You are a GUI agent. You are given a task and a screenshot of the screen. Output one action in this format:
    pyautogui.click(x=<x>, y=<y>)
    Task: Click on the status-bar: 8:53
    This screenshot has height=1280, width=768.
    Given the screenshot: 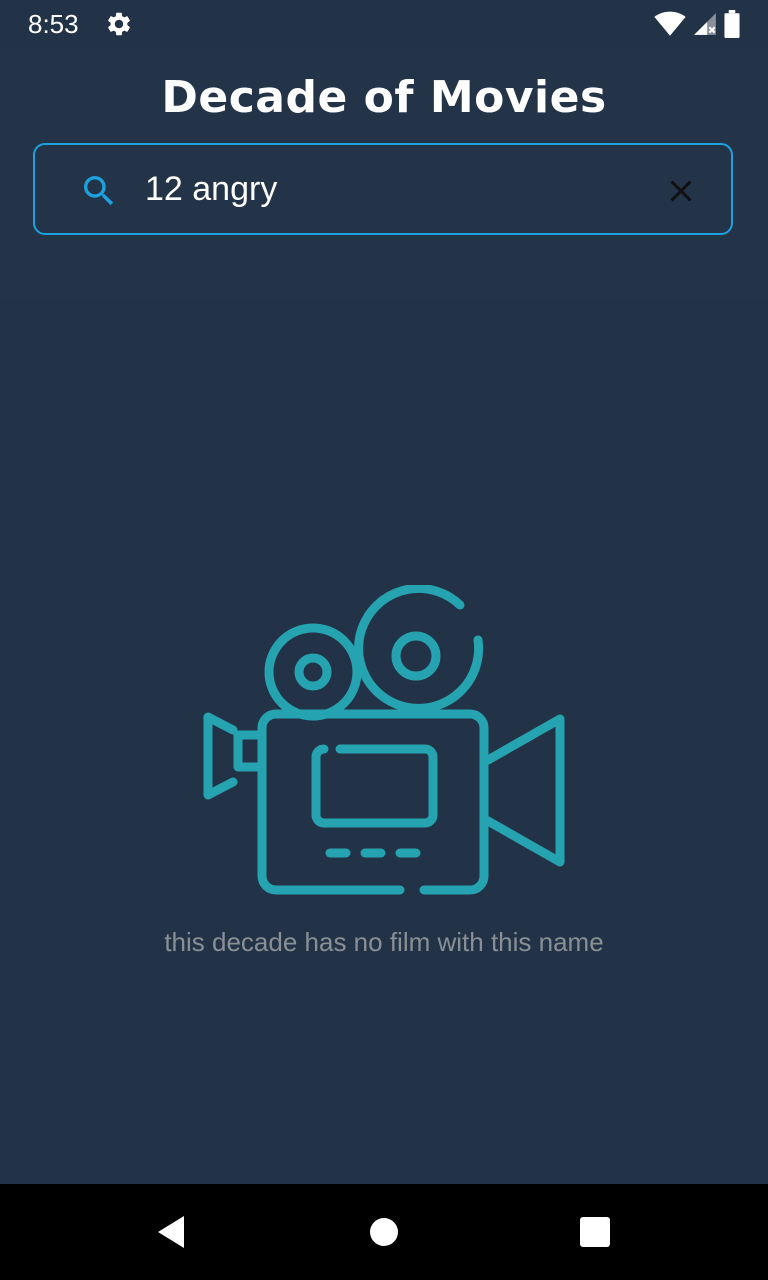 What is the action you would take?
    pyautogui.click(x=384, y=24)
    